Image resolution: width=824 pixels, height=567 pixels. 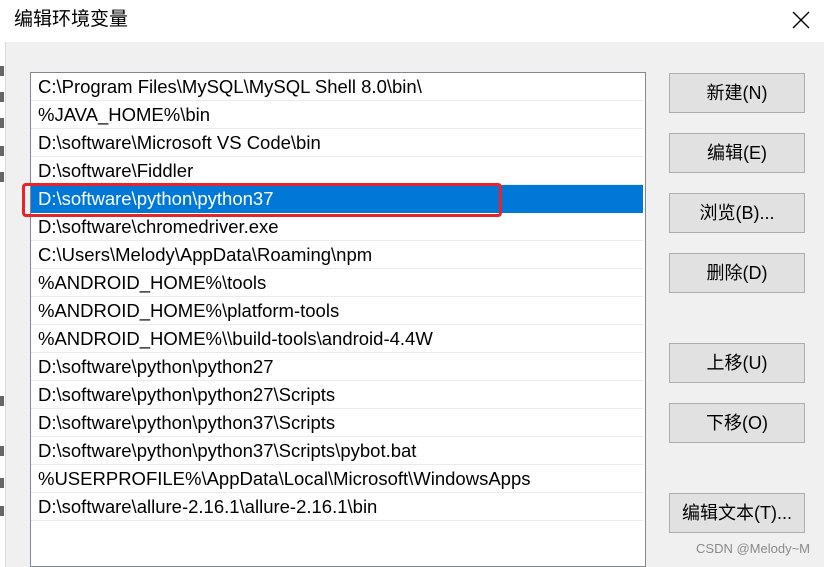 What do you see at coordinates (337, 395) in the screenshot?
I see `list-item: D:\software\python\python27\Scripts` at bounding box center [337, 395].